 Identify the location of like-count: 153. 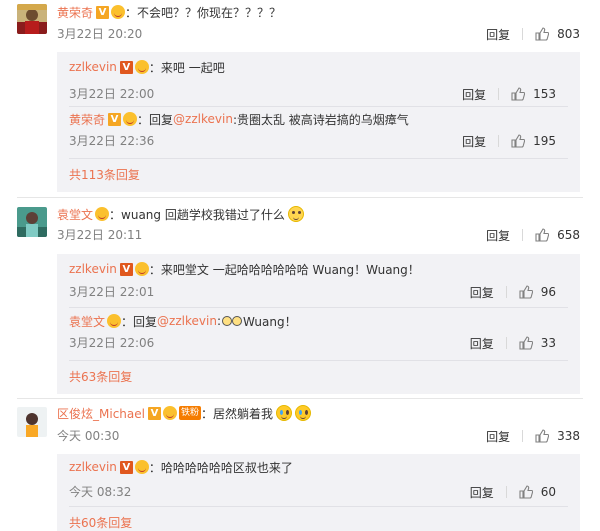
(544, 94).